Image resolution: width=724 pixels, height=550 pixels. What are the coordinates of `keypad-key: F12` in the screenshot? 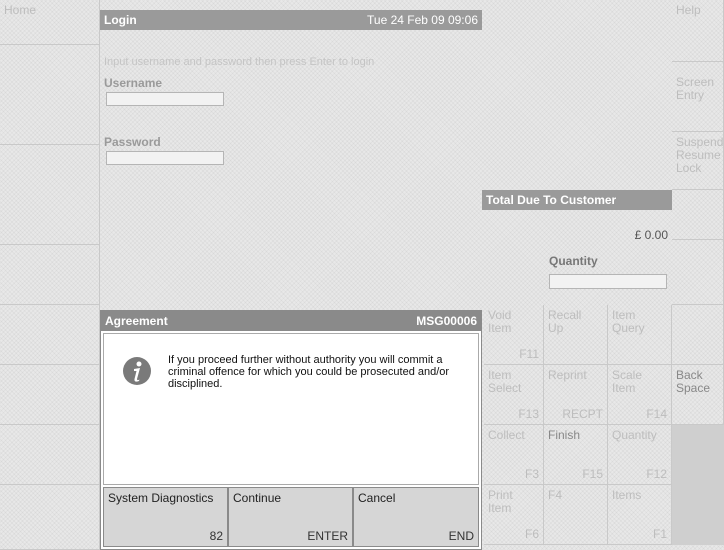 It's located at (656, 474).